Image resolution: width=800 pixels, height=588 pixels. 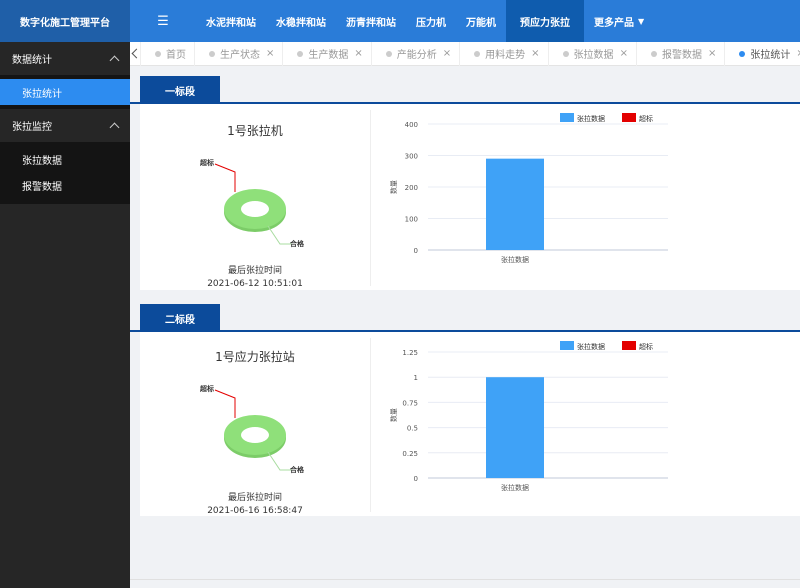 I want to click on sidebar-group-label: 数据统计, so click(x=32, y=60).